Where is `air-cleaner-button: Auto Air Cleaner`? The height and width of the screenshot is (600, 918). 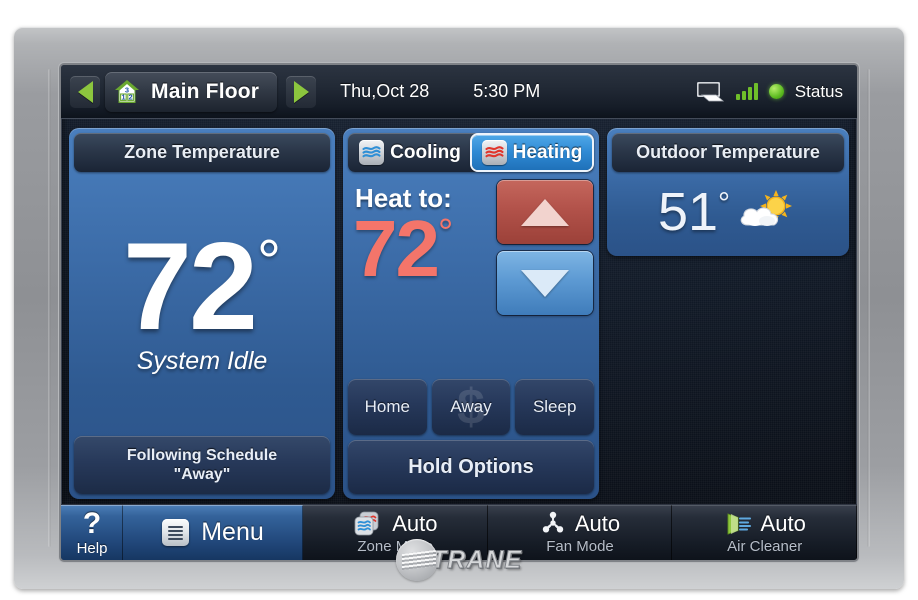 air-cleaner-button: Auto Air Cleaner is located at coordinates (764, 532).